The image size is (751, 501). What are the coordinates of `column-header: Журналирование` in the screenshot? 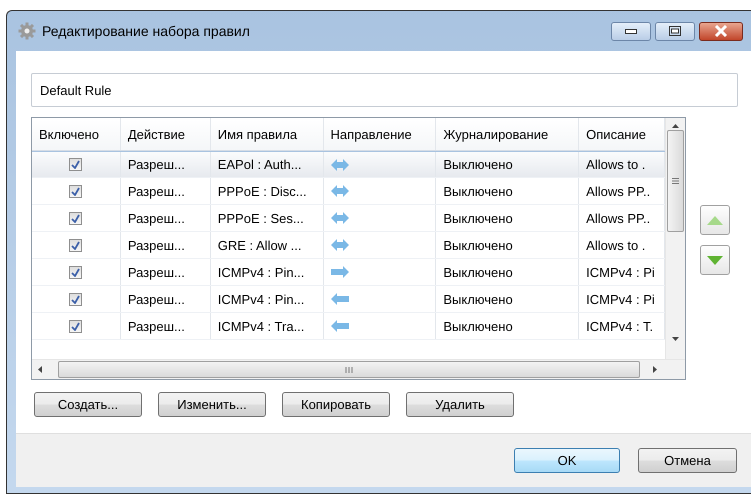 It's located at (508, 134).